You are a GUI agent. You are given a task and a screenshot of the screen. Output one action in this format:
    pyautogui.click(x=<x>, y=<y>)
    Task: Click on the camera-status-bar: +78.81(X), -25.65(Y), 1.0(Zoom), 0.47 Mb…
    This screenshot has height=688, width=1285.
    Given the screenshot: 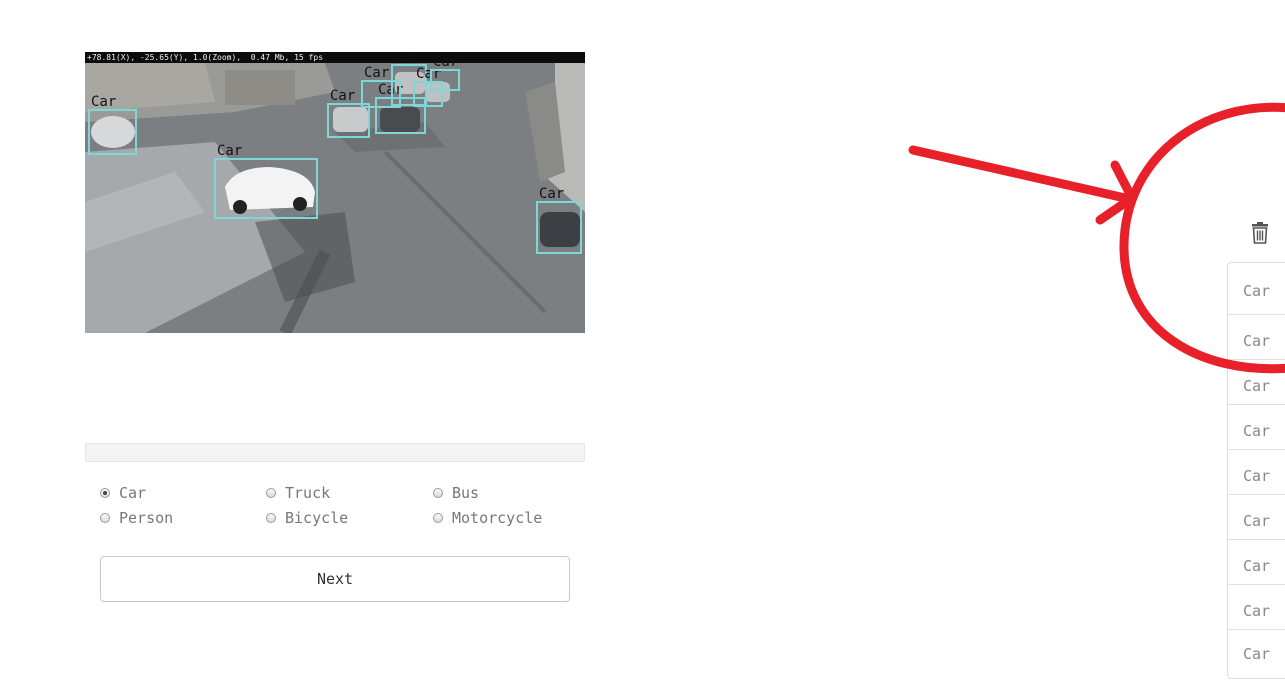 What is the action you would take?
    pyautogui.click(x=335, y=57)
    